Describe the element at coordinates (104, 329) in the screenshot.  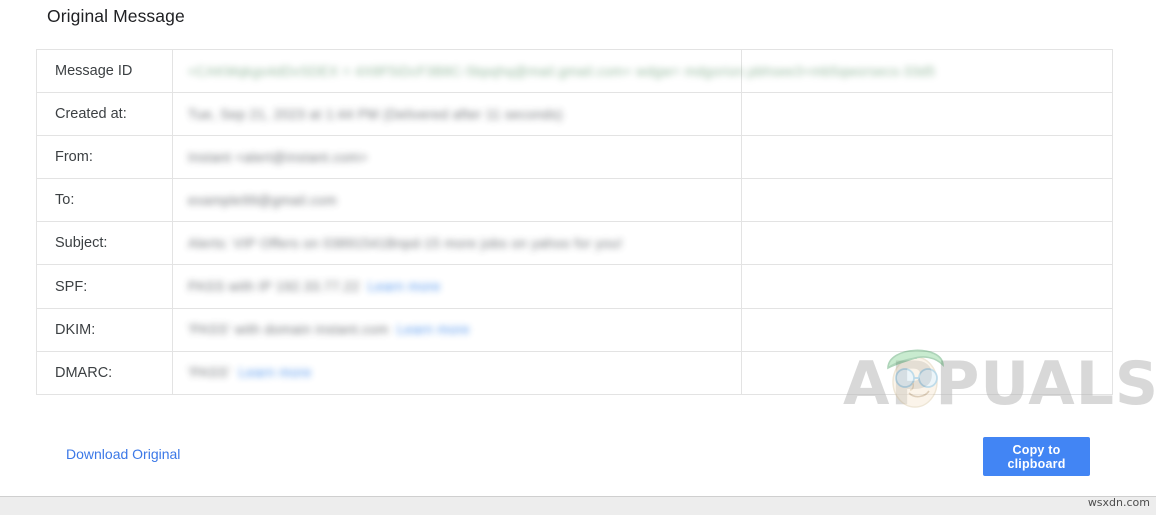
I see `row-label: DKIM:` at that location.